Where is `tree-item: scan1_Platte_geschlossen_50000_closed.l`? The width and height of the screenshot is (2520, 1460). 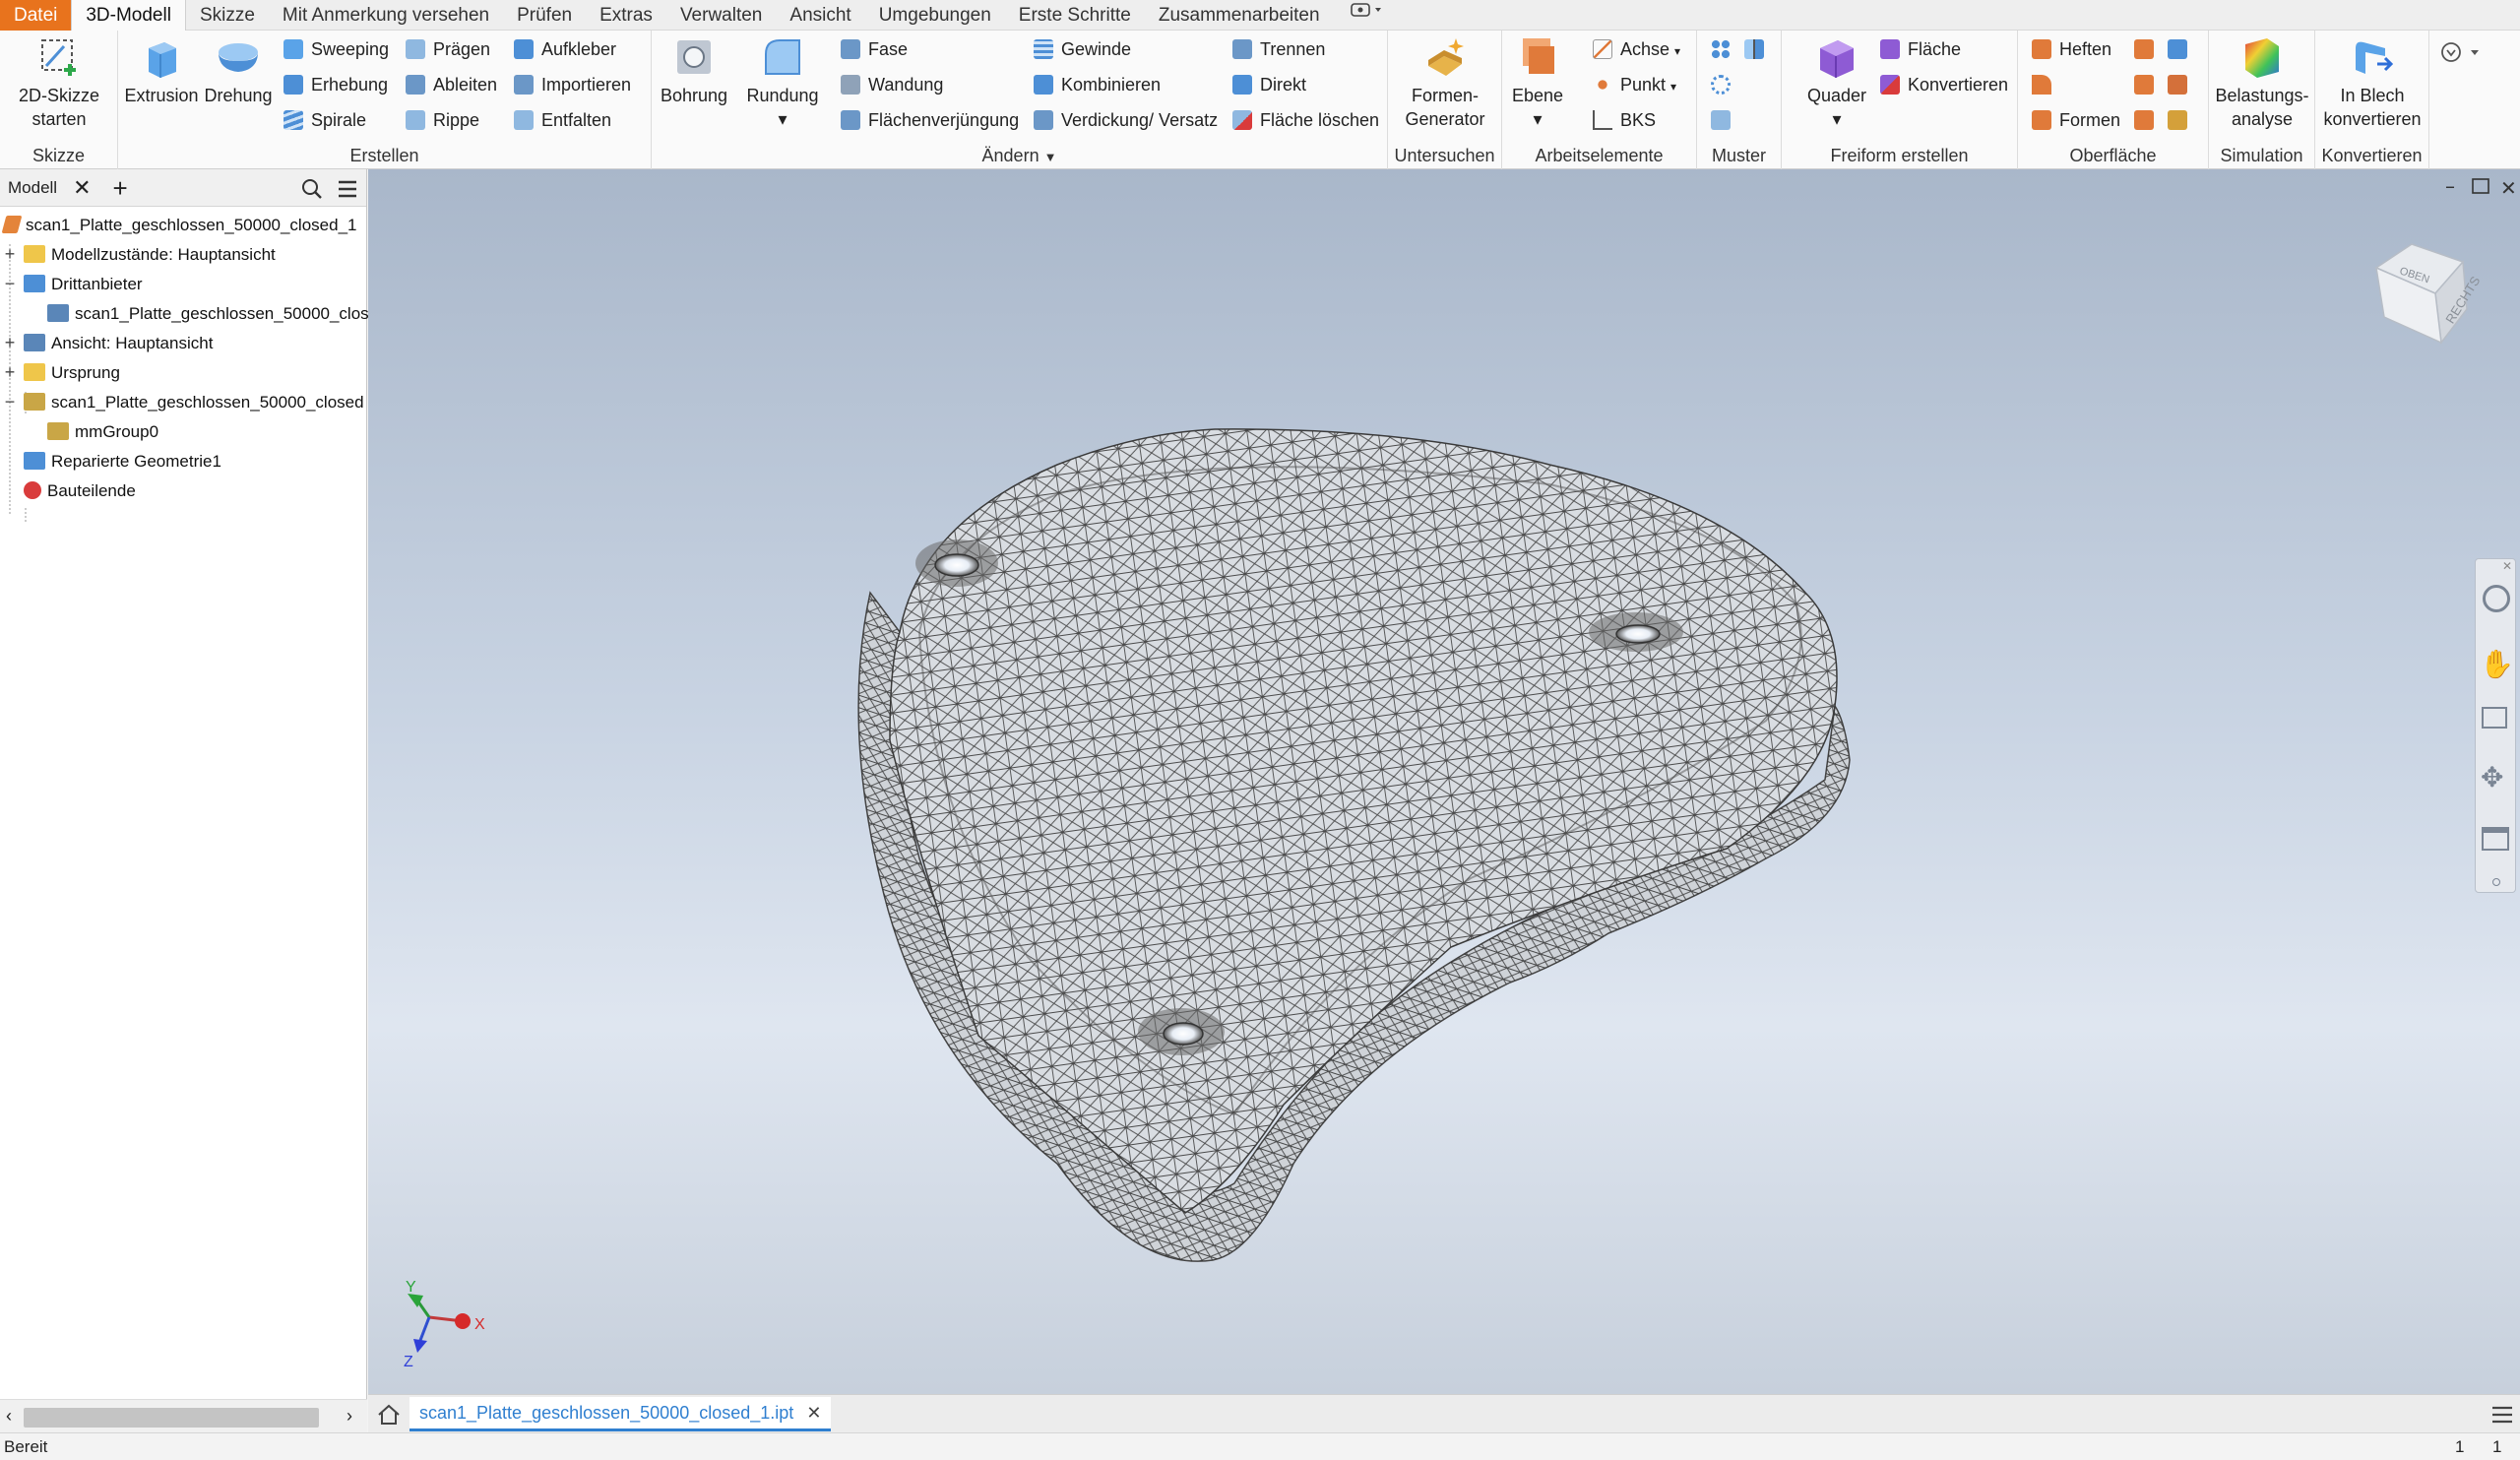 tree-item: scan1_Platte_geschlossen_50000_closed.l is located at coordinates (221, 314).